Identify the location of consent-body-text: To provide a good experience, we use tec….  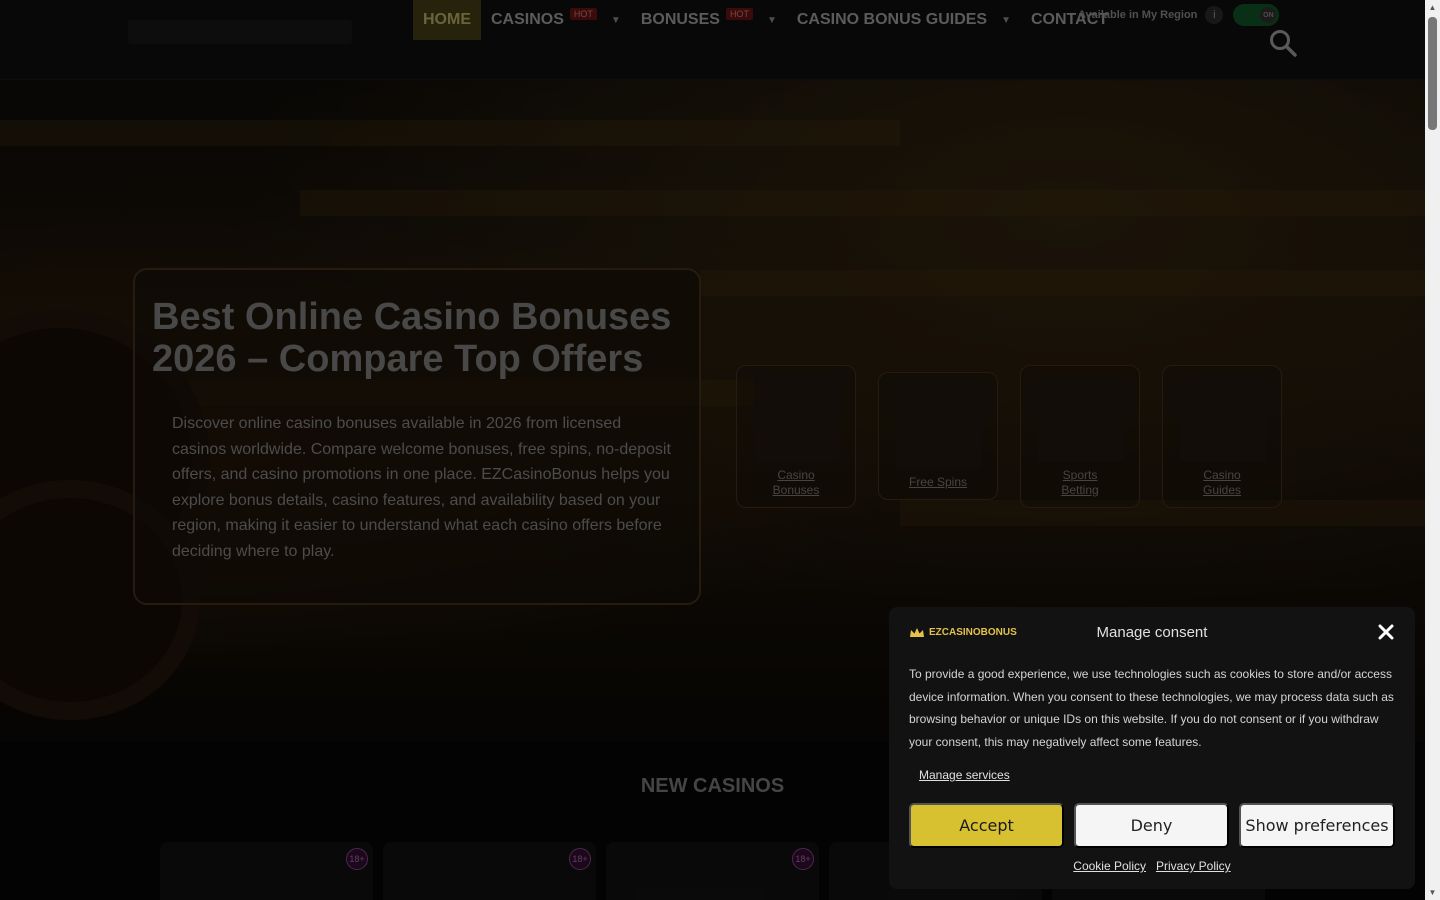
(1151, 708).